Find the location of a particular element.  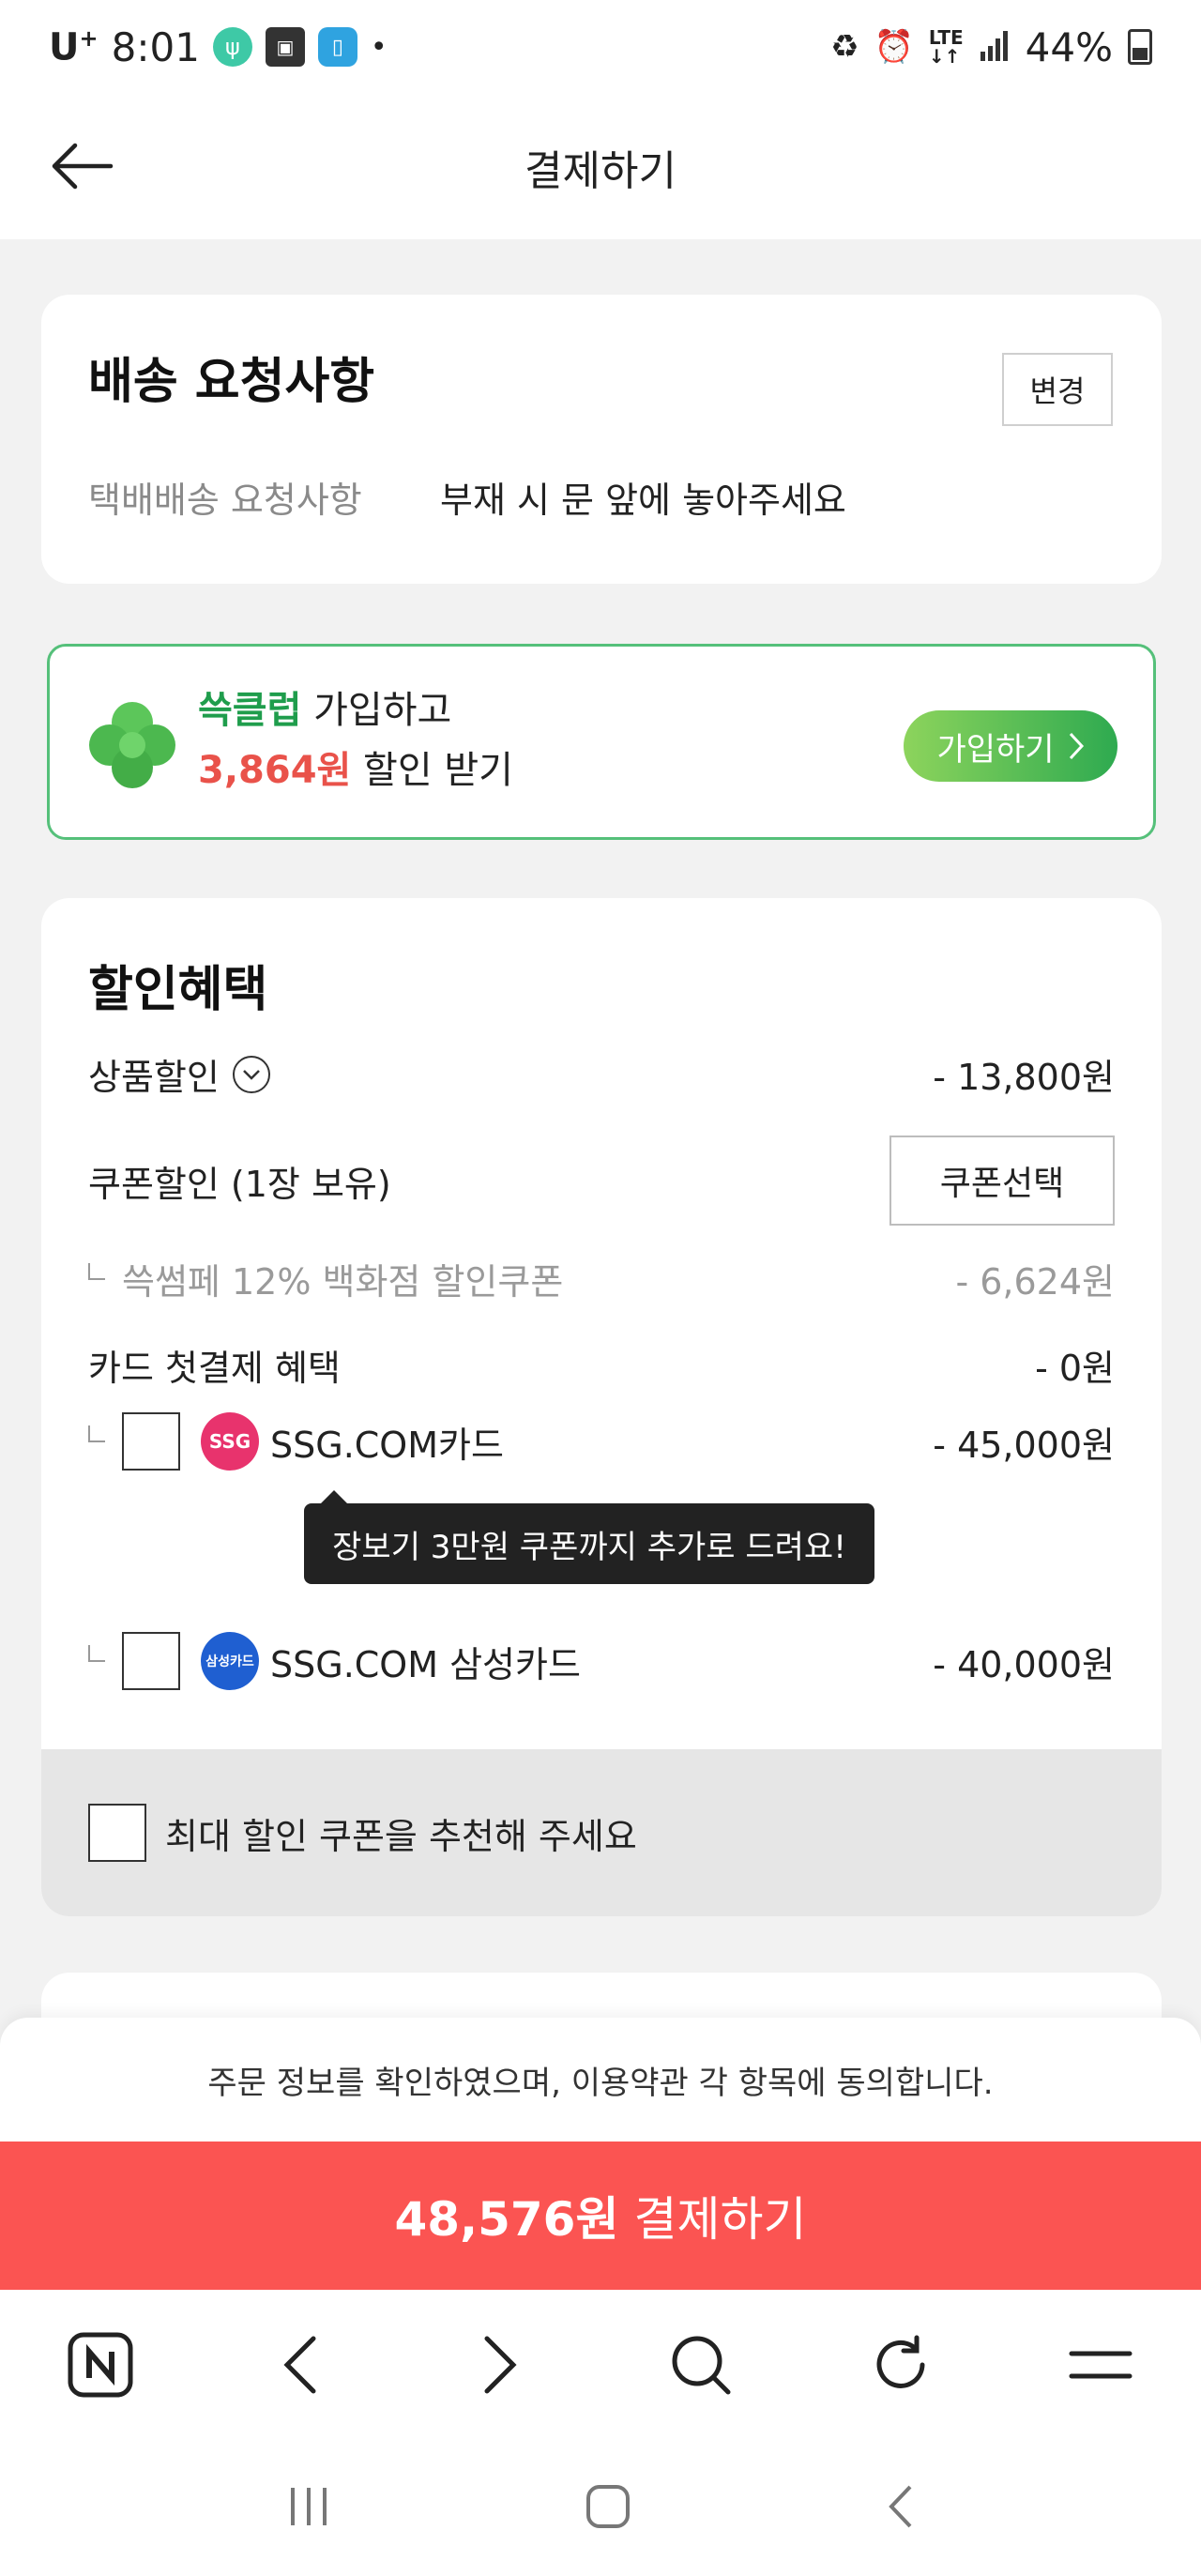

coupon-sub-row: 쓱썸페 12% 백화점 할인쿠폰 - 6,624원 is located at coordinates (601, 1278).